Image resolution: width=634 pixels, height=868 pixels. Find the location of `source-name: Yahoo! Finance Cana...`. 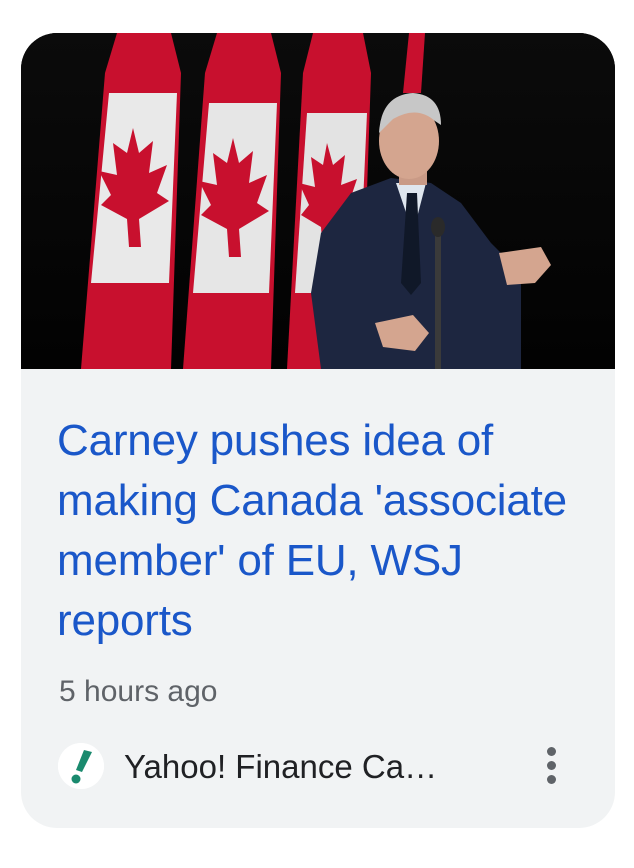

source-name: Yahoo! Finance Cana... is located at coordinates (284, 766).